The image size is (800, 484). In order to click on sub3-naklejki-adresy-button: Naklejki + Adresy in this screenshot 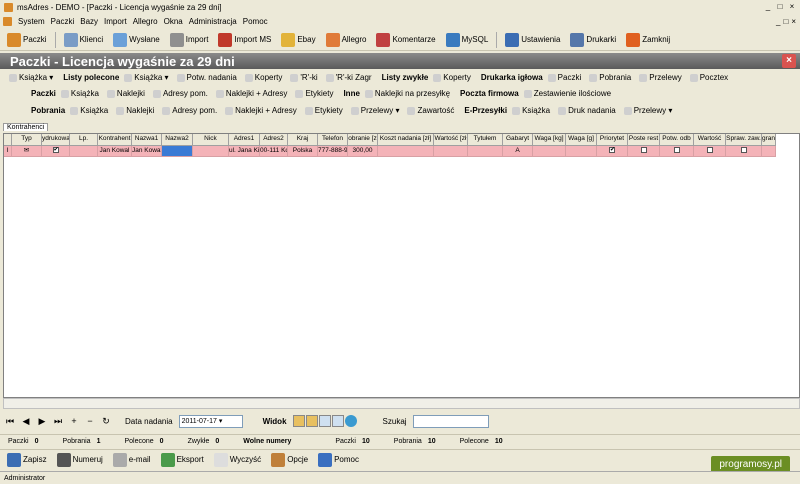, I will do `click(261, 110)`.